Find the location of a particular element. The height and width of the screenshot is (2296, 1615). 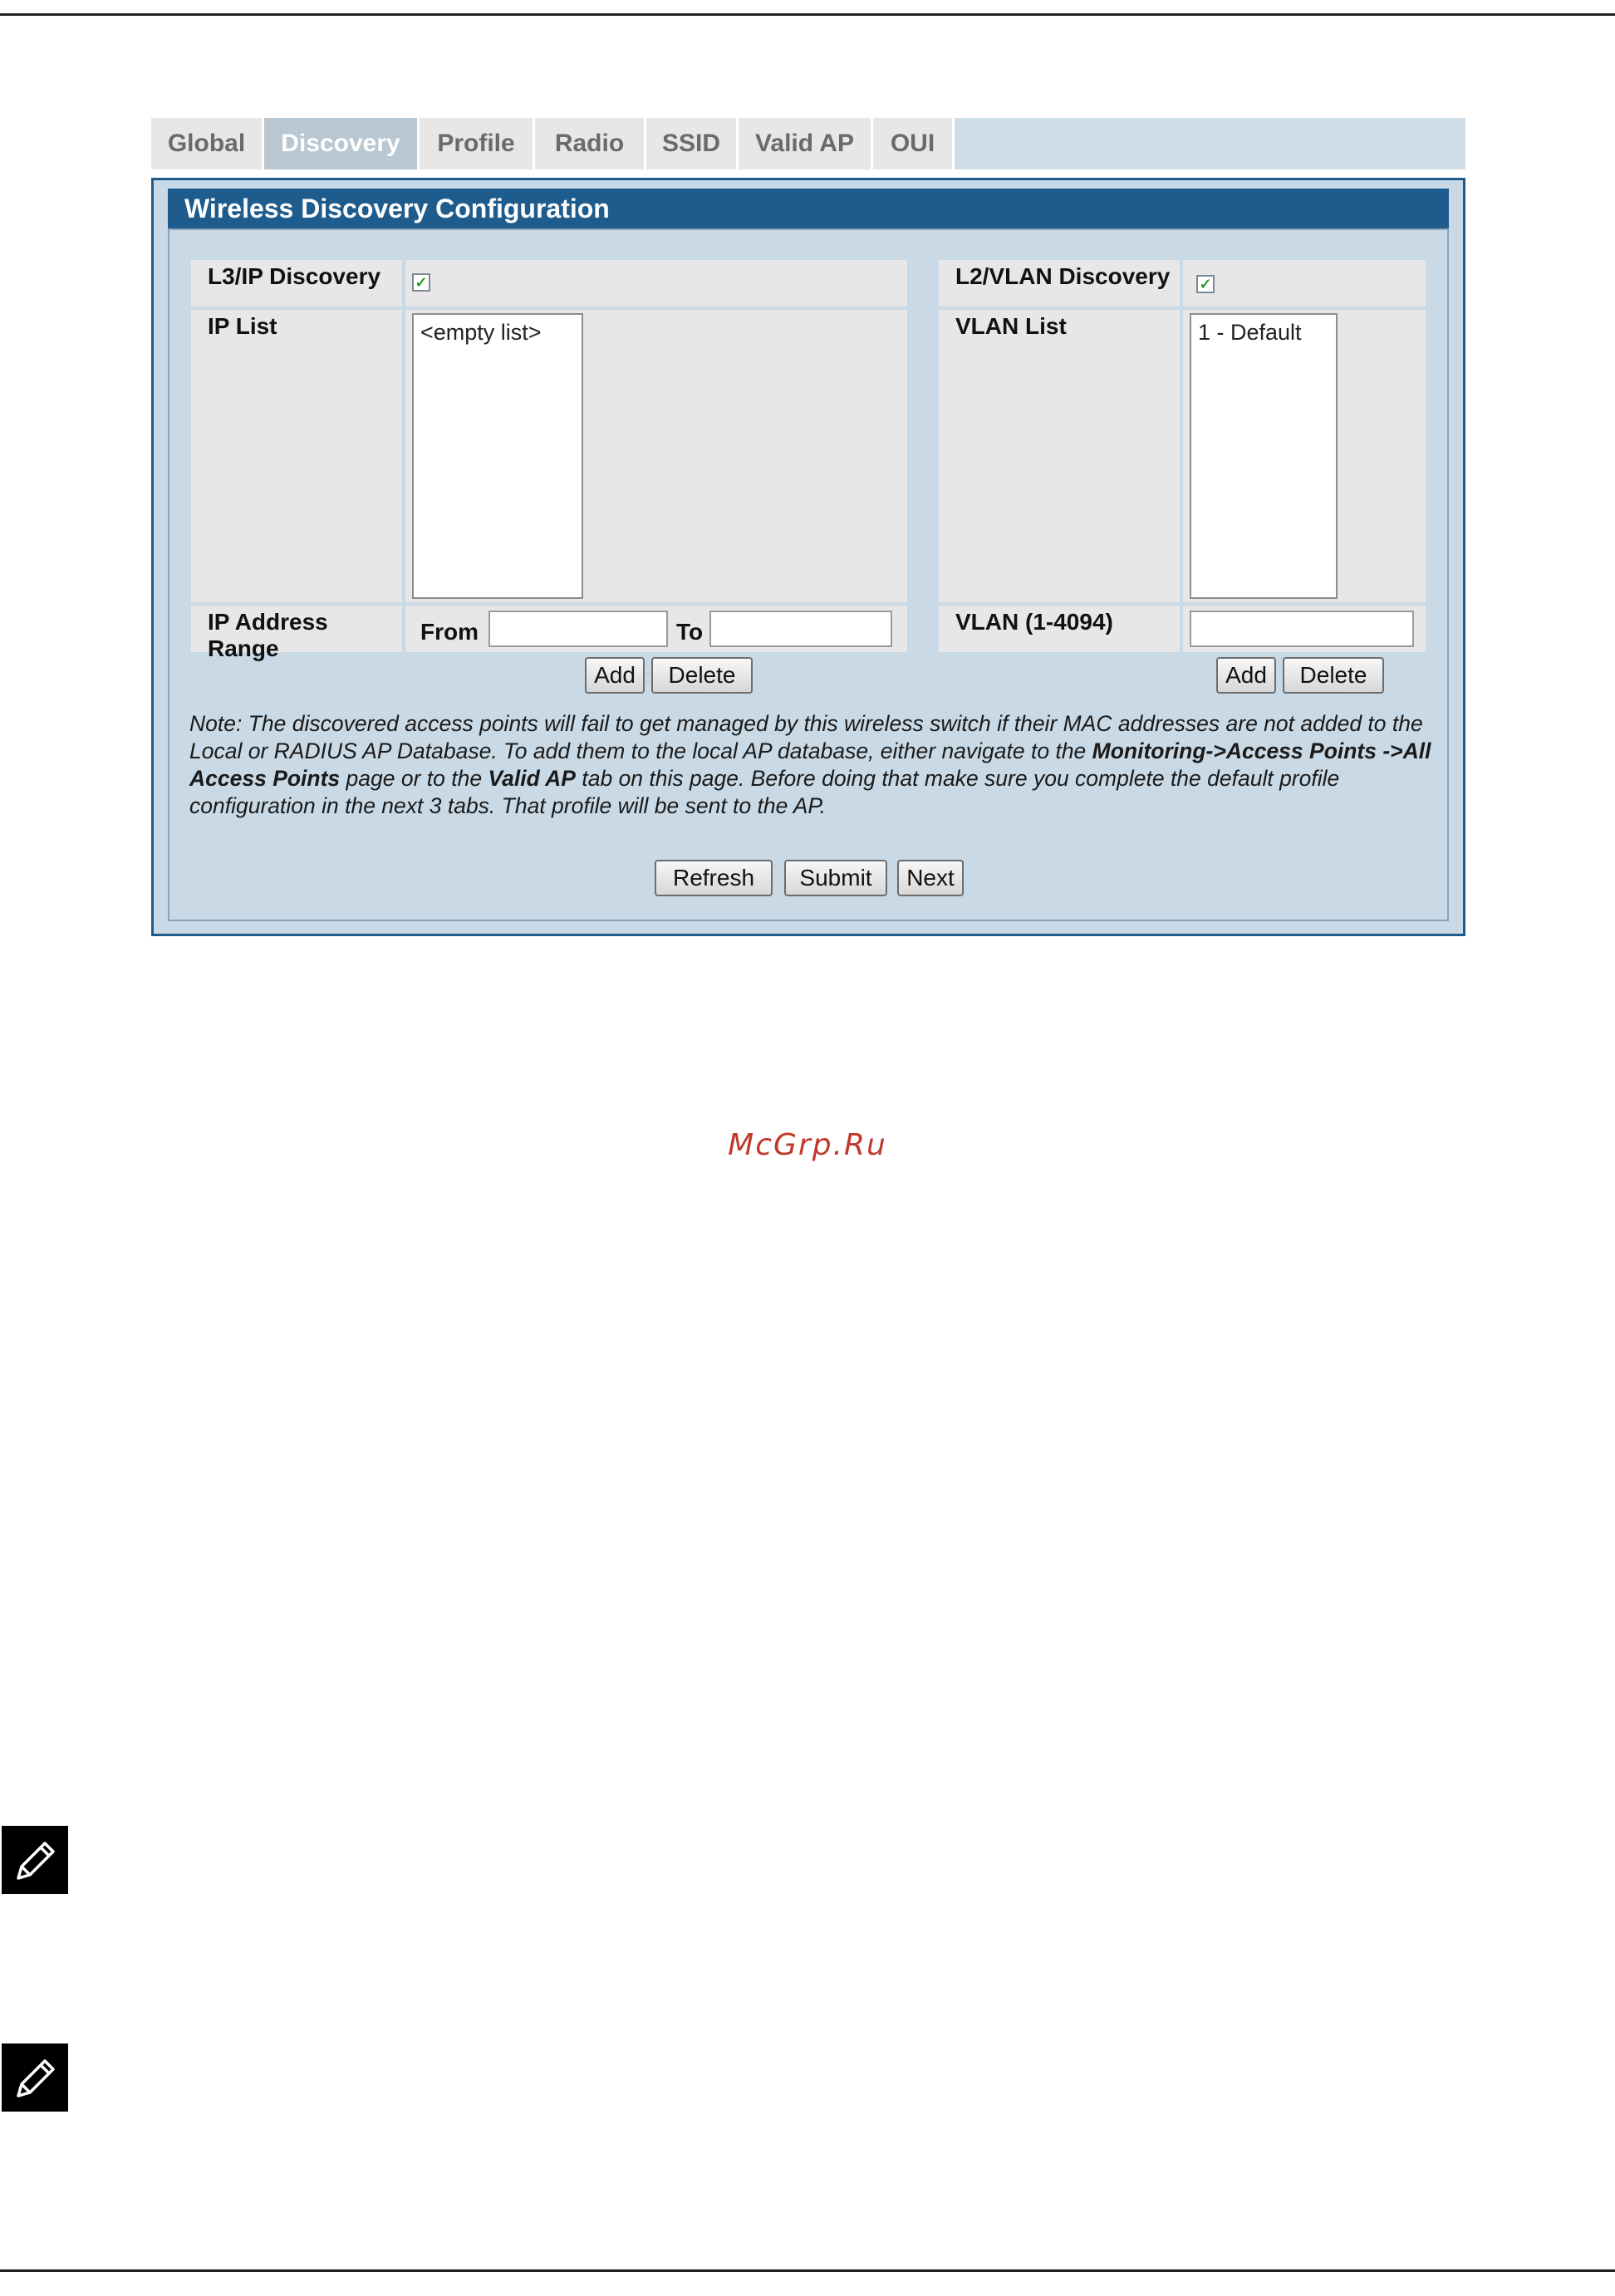

ip-list-item: <empty list> is located at coordinates (497, 333).